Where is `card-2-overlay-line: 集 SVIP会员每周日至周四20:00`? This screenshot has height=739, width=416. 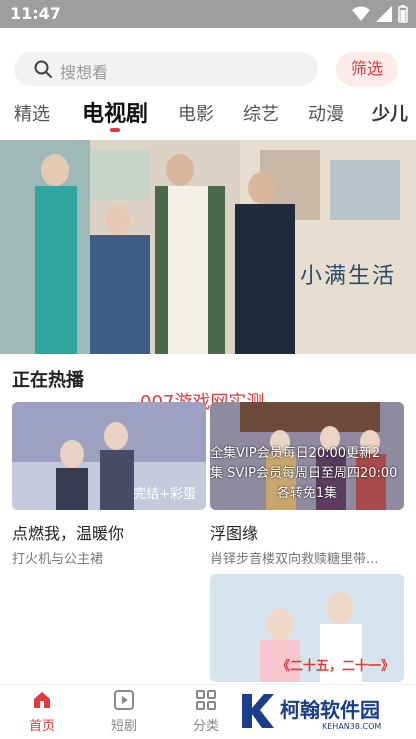 card-2-overlay-line: 集 SVIP会员每周日至周四20:00 is located at coordinates (304, 473).